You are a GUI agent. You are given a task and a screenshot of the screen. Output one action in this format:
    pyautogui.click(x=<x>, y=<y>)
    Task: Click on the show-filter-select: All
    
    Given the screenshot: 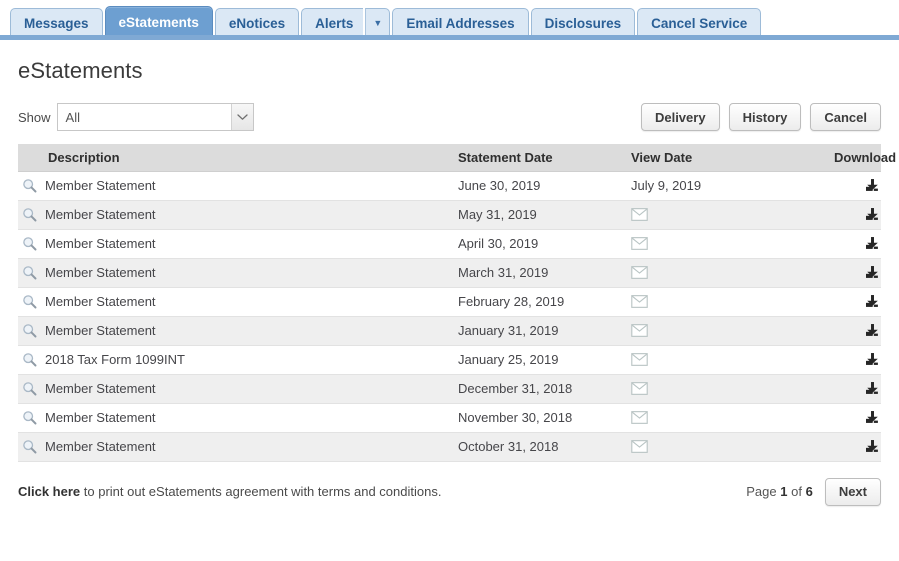 What is the action you would take?
    pyautogui.click(x=155, y=117)
    